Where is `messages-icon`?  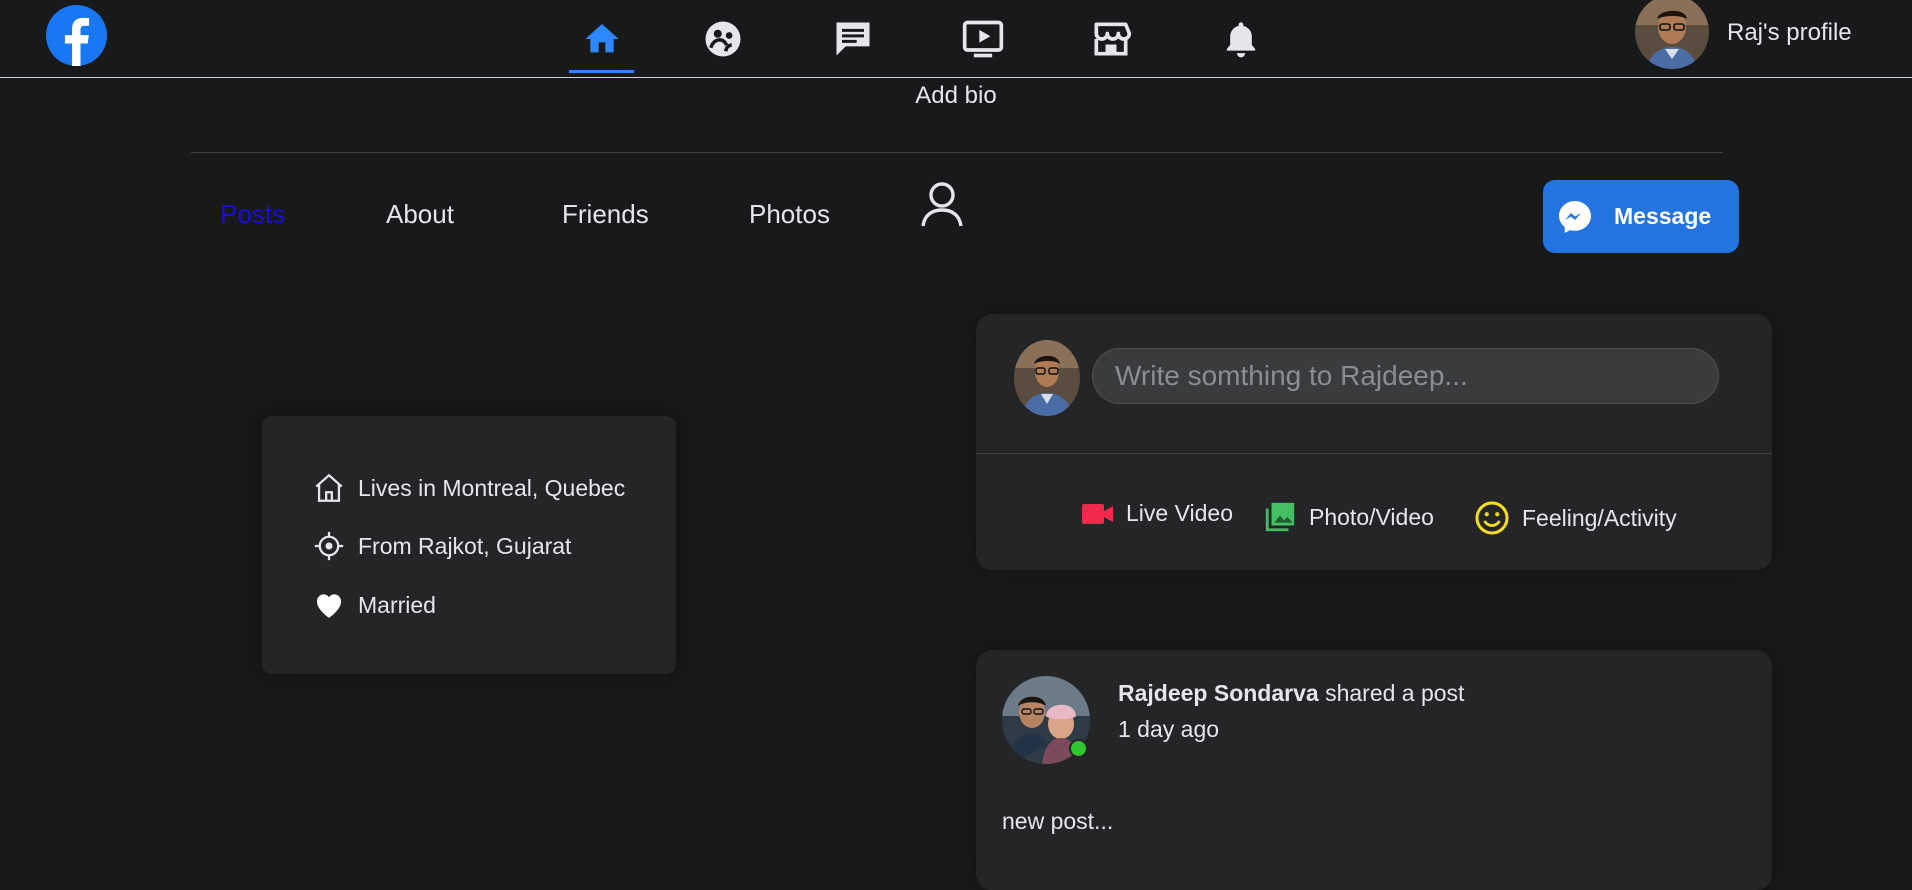 messages-icon is located at coordinates (852, 39).